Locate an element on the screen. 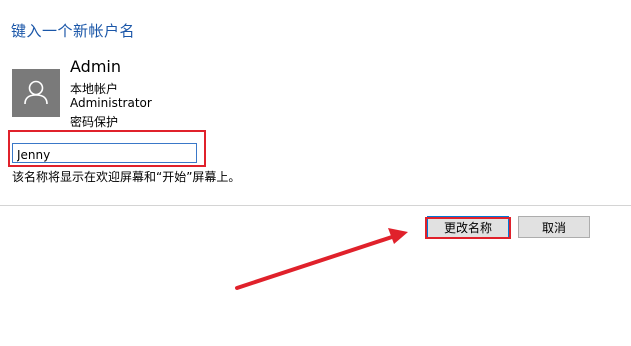 The height and width of the screenshot is (346, 631). avatar is located at coordinates (36, 93).